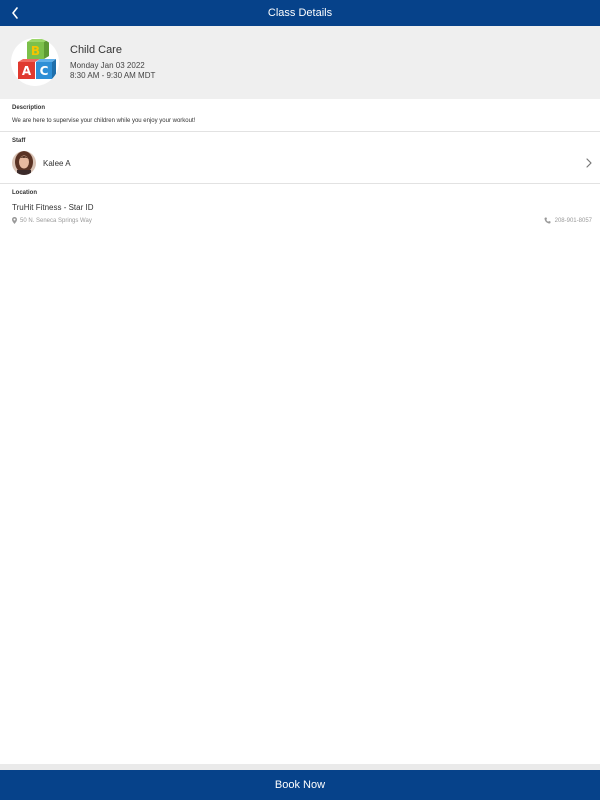 The image size is (600, 800). Describe the element at coordinates (107, 65) in the screenshot. I see `class-date: Monday Jan 03 2022` at that location.